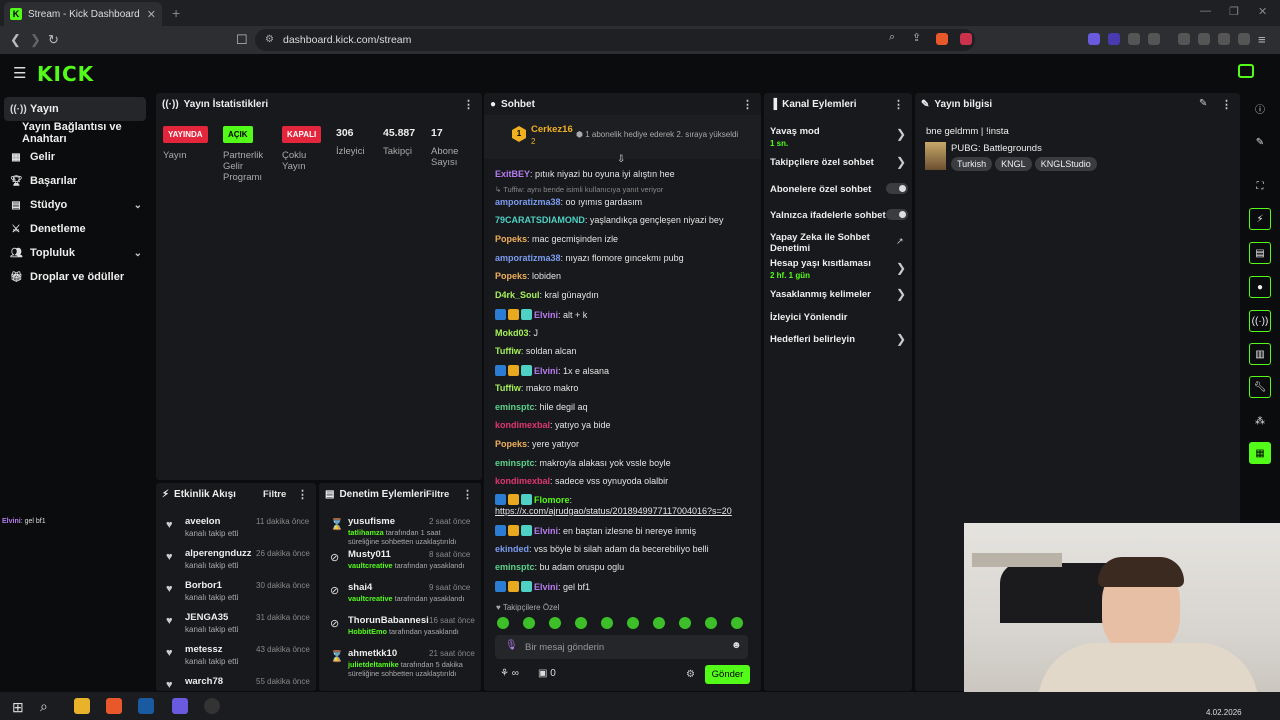 The image size is (1280, 720). I want to click on address-bar: ⚙ dashboard.kick.com/stream, so click(615, 40).